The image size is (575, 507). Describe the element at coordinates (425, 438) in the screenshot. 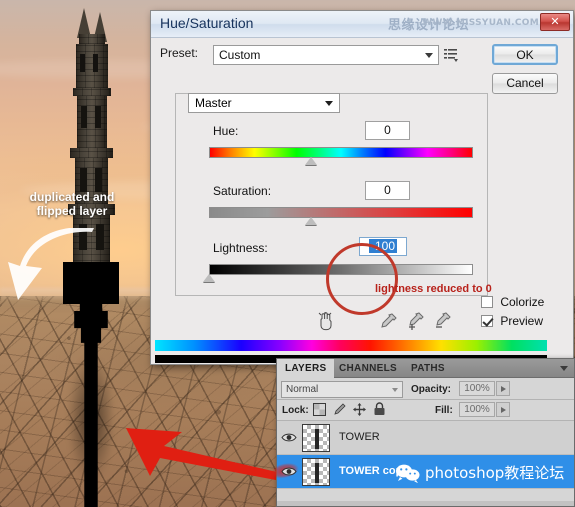

I see `table-row: TOWER` at that location.